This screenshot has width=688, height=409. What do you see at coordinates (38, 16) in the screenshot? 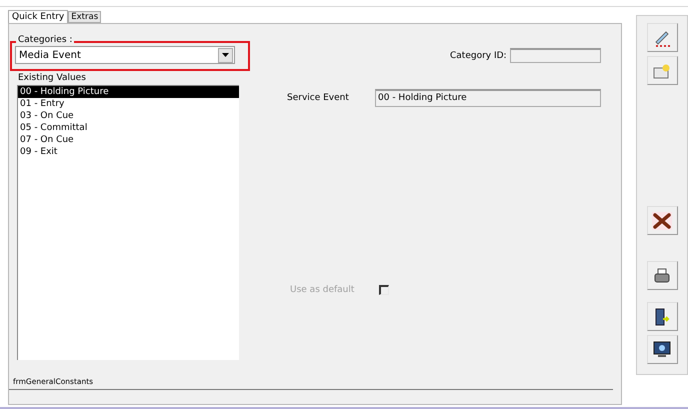
I see `tab: Quick Entry` at bounding box center [38, 16].